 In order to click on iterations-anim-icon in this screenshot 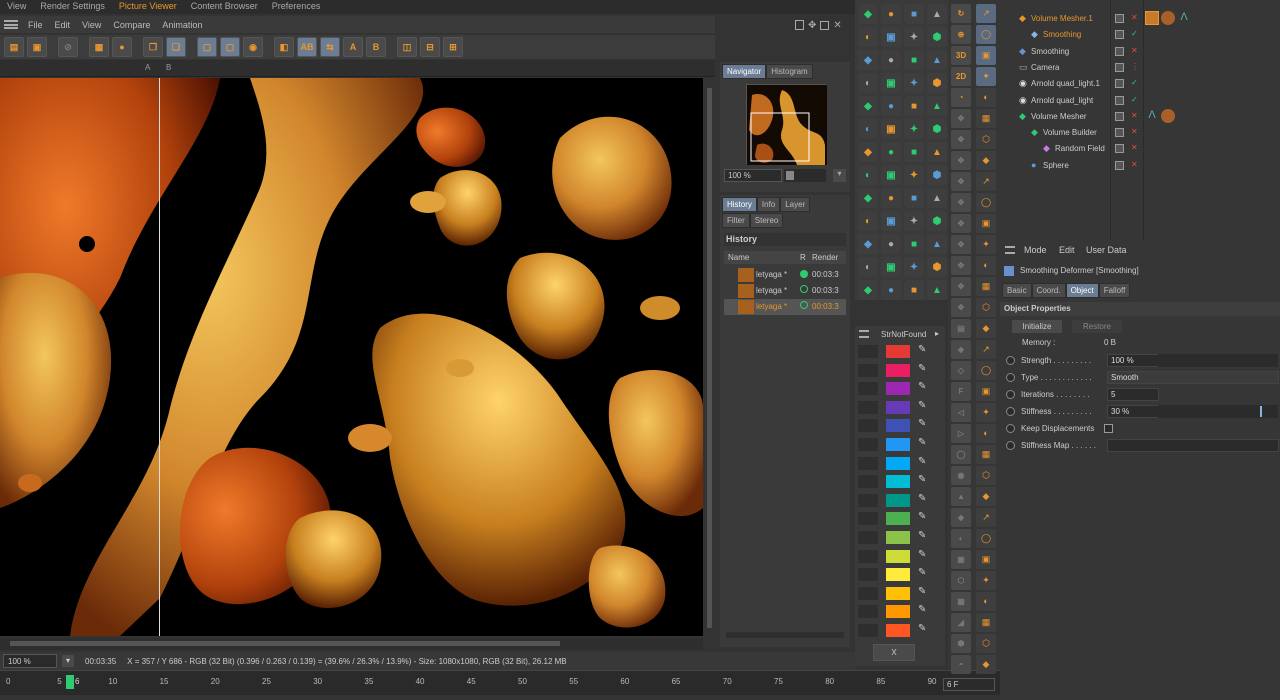, I will do `click(1010, 394)`.